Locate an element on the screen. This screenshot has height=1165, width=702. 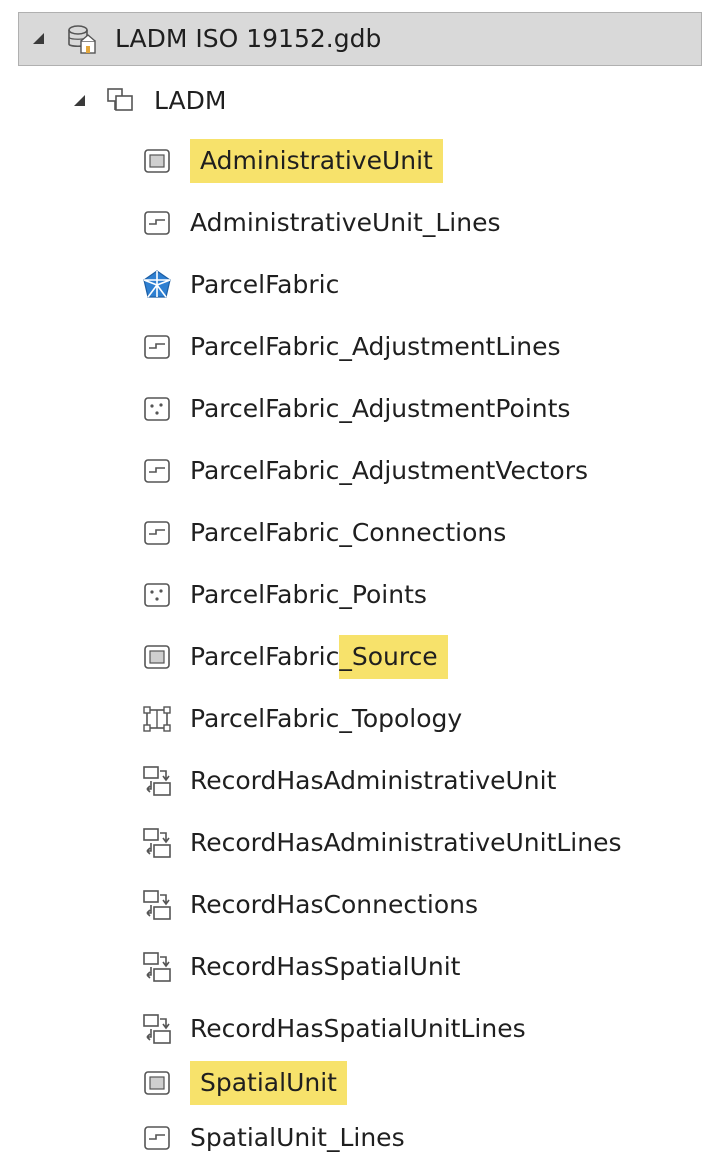
tree-item-label: ParcelFabric_AdjustmentVectors is located at coordinates (389, 470).